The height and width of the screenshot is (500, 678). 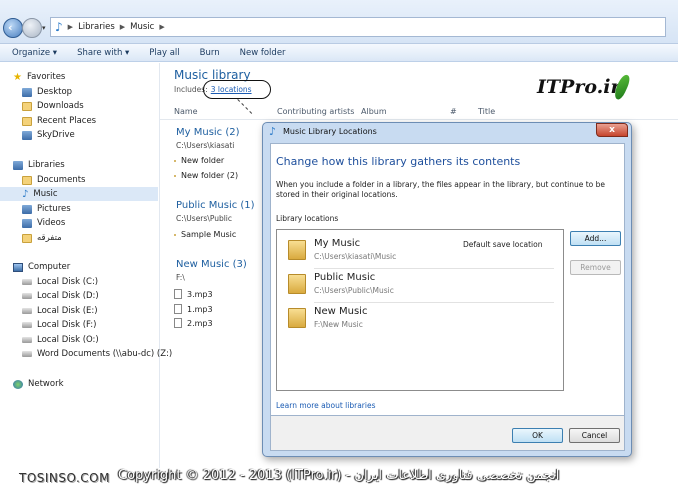 What do you see at coordinates (612, 130) in the screenshot?
I see `close-button: x` at bounding box center [612, 130].